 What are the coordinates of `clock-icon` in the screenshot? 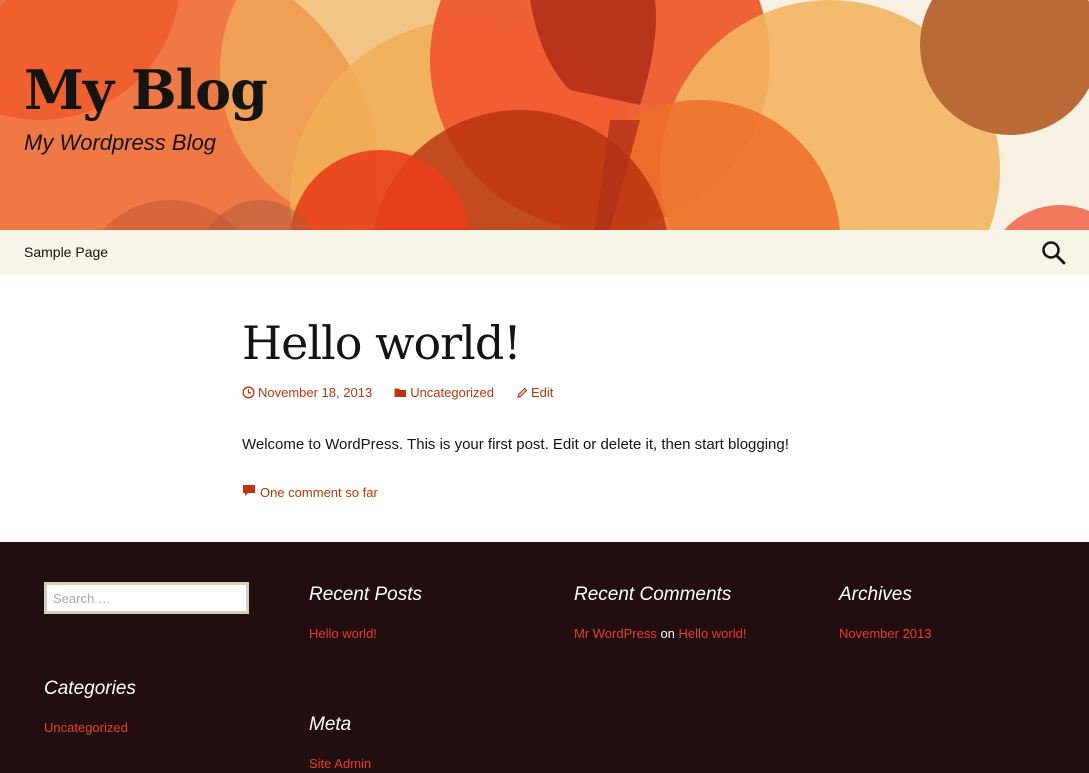 It's located at (248, 392).